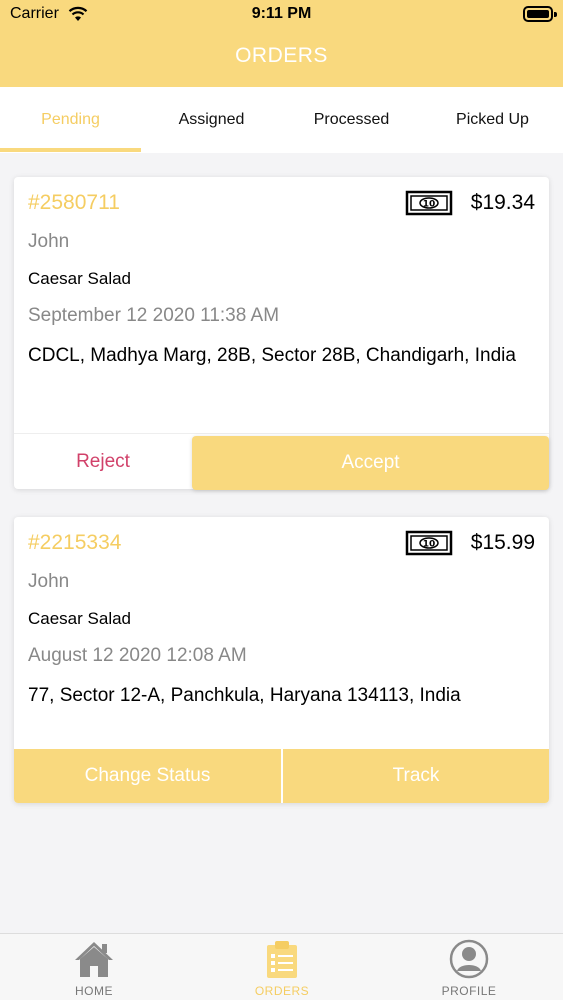  Describe the element at coordinates (211, 120) in the screenshot. I see `tab-assigned: Assigned` at that location.